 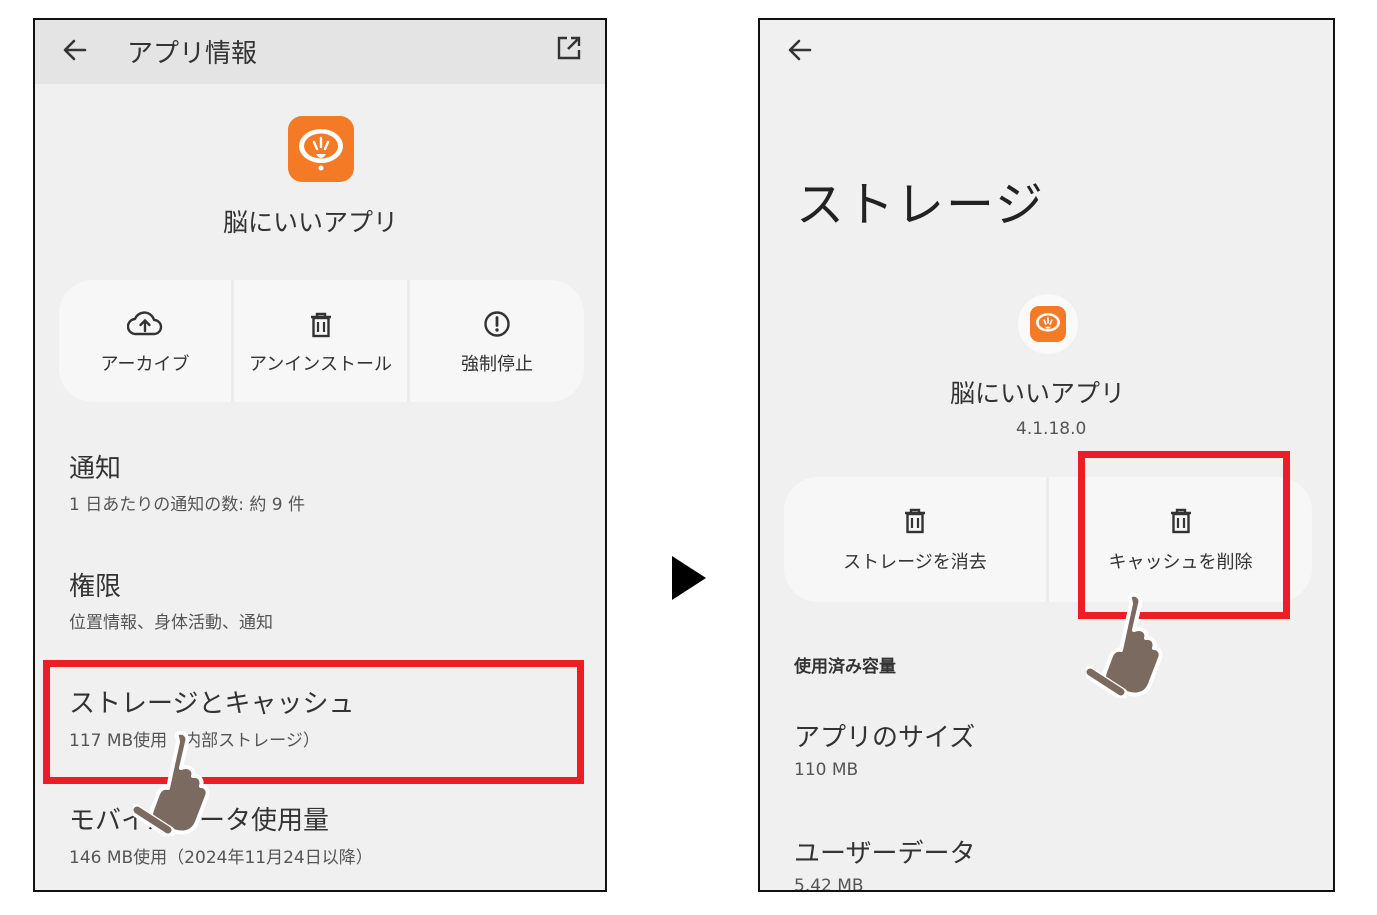 I want to click on next-step-arrow-icon, so click(x=689, y=578).